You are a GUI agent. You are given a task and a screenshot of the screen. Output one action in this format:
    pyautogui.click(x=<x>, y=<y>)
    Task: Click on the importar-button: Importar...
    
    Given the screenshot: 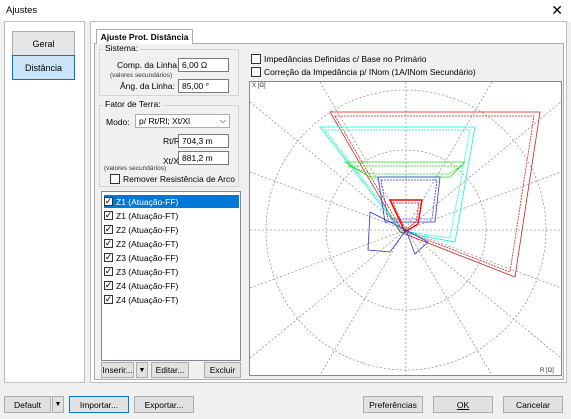 What is the action you would take?
    pyautogui.click(x=99, y=404)
    